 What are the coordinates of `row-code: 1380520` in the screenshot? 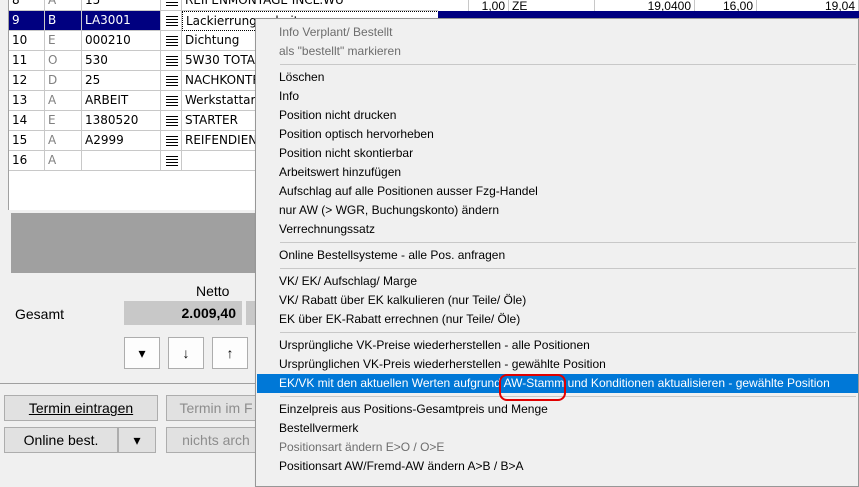 It's located at (121, 121).